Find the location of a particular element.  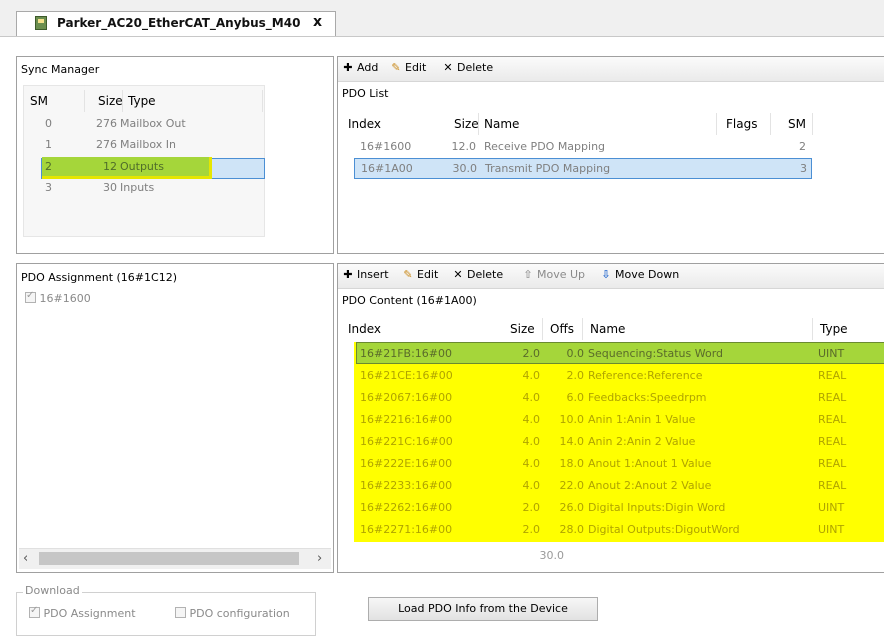

index-cell: 16#21FB:16#00 is located at coordinates (406, 353).